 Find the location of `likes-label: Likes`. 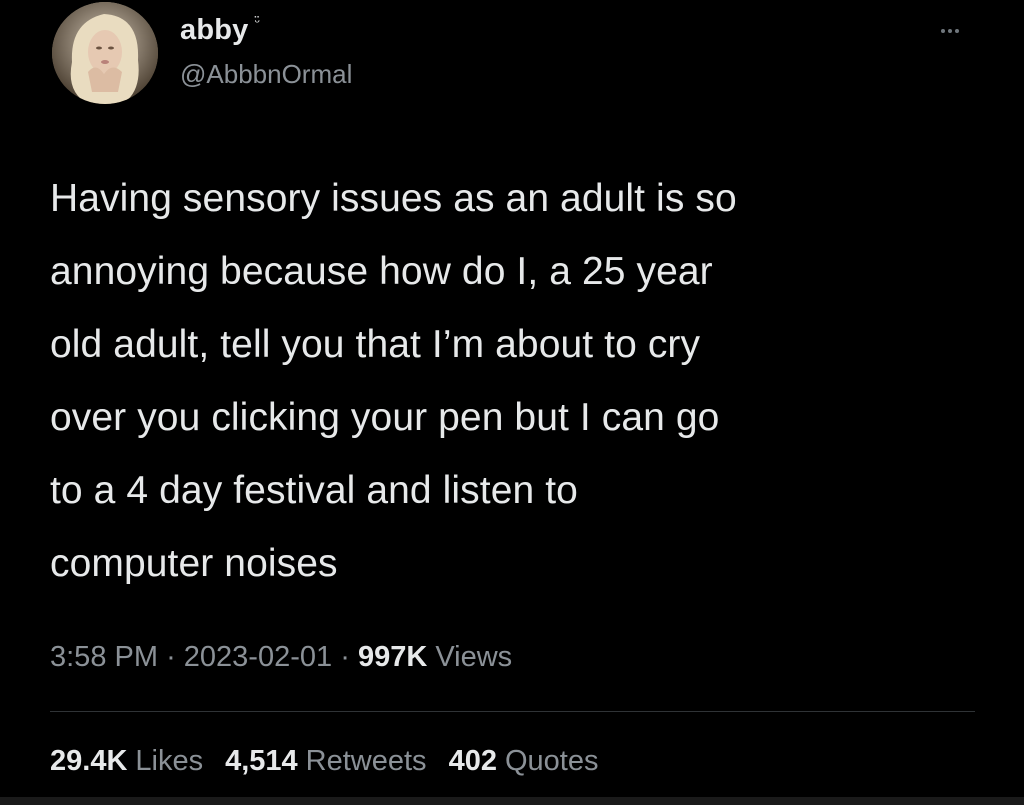

likes-label: Likes is located at coordinates (169, 761).